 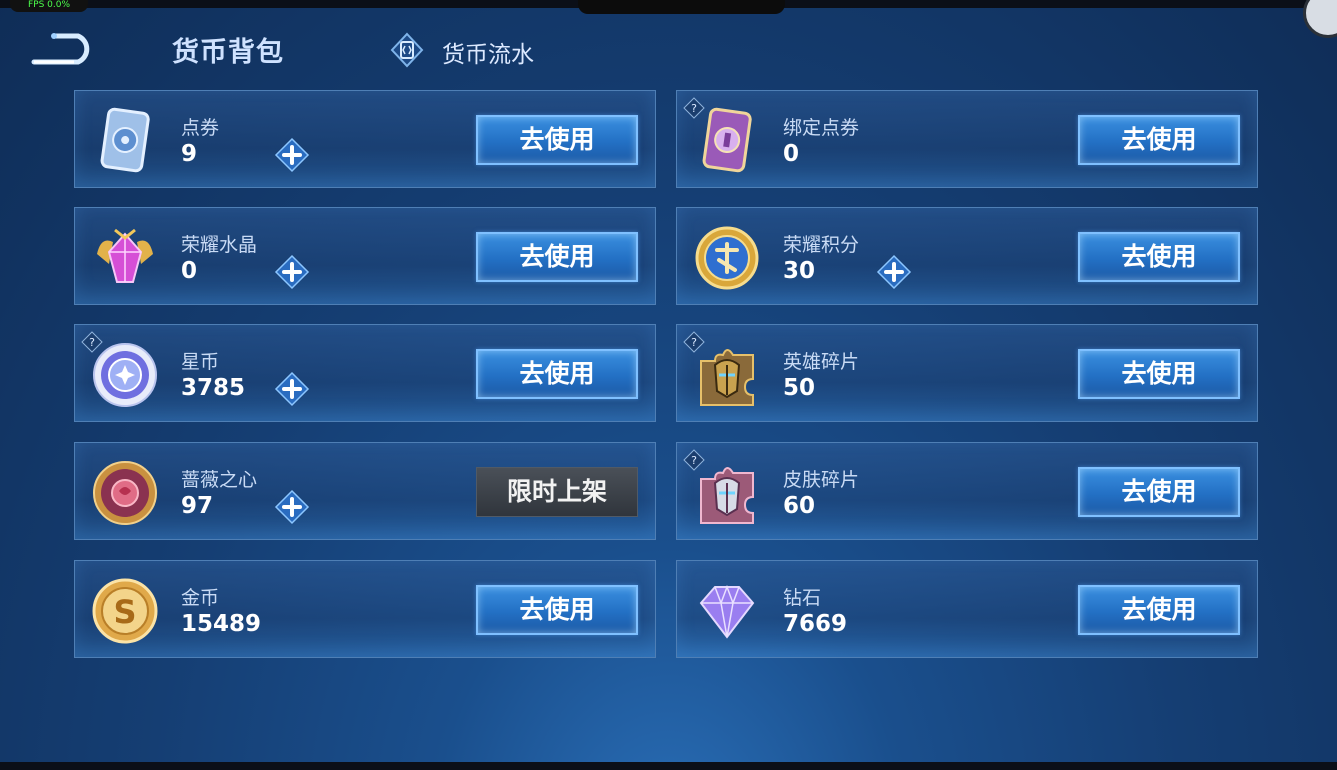 I want to click on system-pill, so click(x=681, y=7).